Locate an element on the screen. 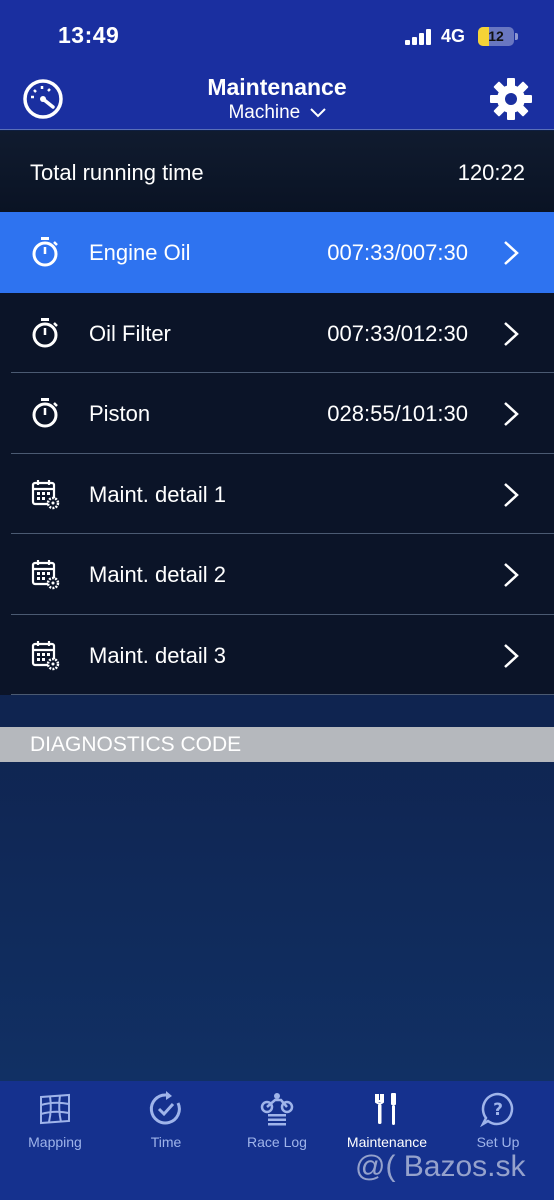  gear-icon is located at coordinates (511, 99).